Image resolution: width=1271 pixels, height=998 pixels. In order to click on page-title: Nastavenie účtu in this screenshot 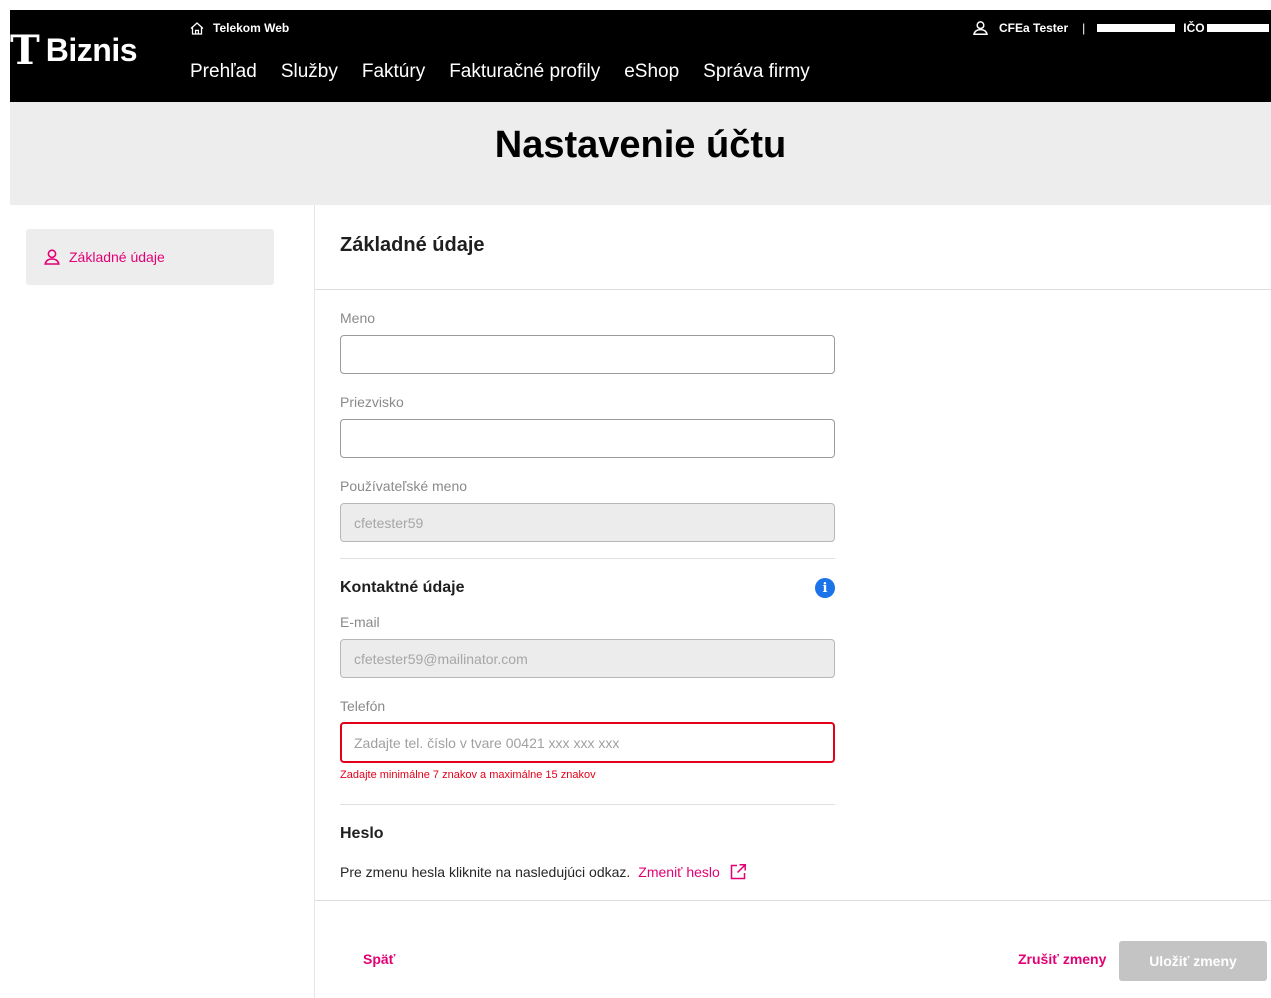, I will do `click(640, 145)`.